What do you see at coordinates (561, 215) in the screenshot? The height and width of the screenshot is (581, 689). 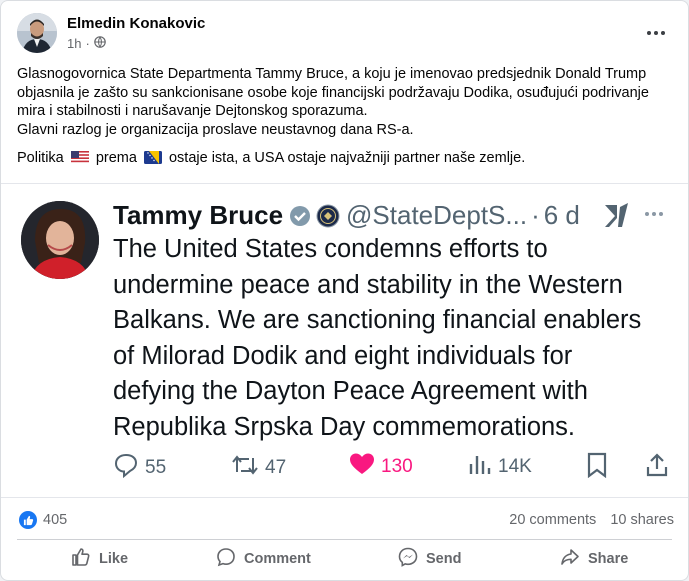 I see `tweet-age: 6 d` at bounding box center [561, 215].